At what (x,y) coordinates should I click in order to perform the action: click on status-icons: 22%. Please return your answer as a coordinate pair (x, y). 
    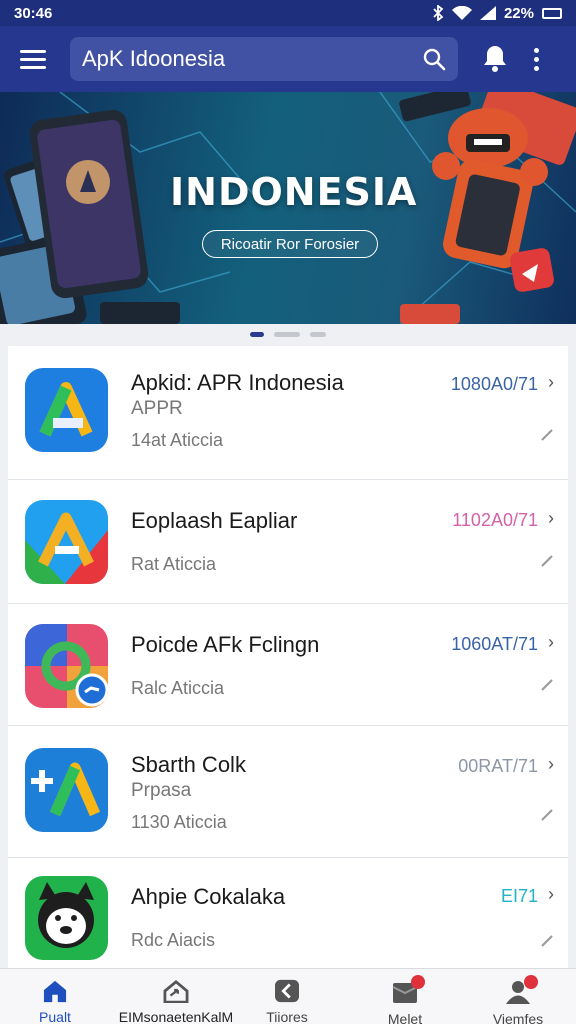
    Looking at the image, I should click on (497, 13).